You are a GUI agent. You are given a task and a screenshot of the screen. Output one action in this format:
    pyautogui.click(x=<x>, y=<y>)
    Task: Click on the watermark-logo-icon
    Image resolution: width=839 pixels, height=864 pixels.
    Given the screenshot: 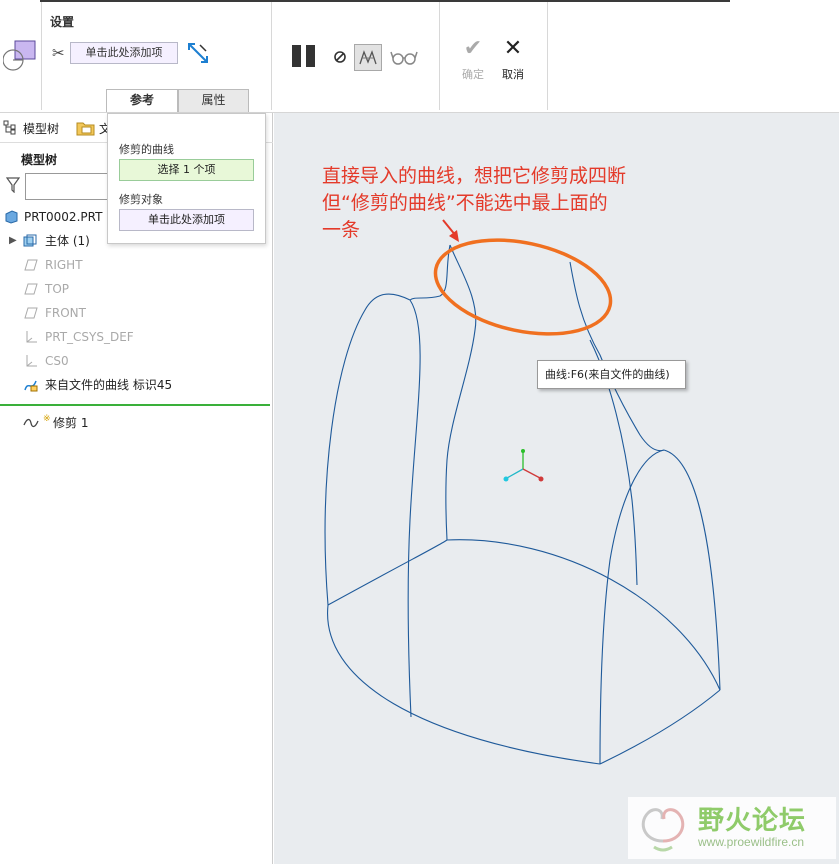 What is the action you would take?
    pyautogui.click(x=663, y=830)
    